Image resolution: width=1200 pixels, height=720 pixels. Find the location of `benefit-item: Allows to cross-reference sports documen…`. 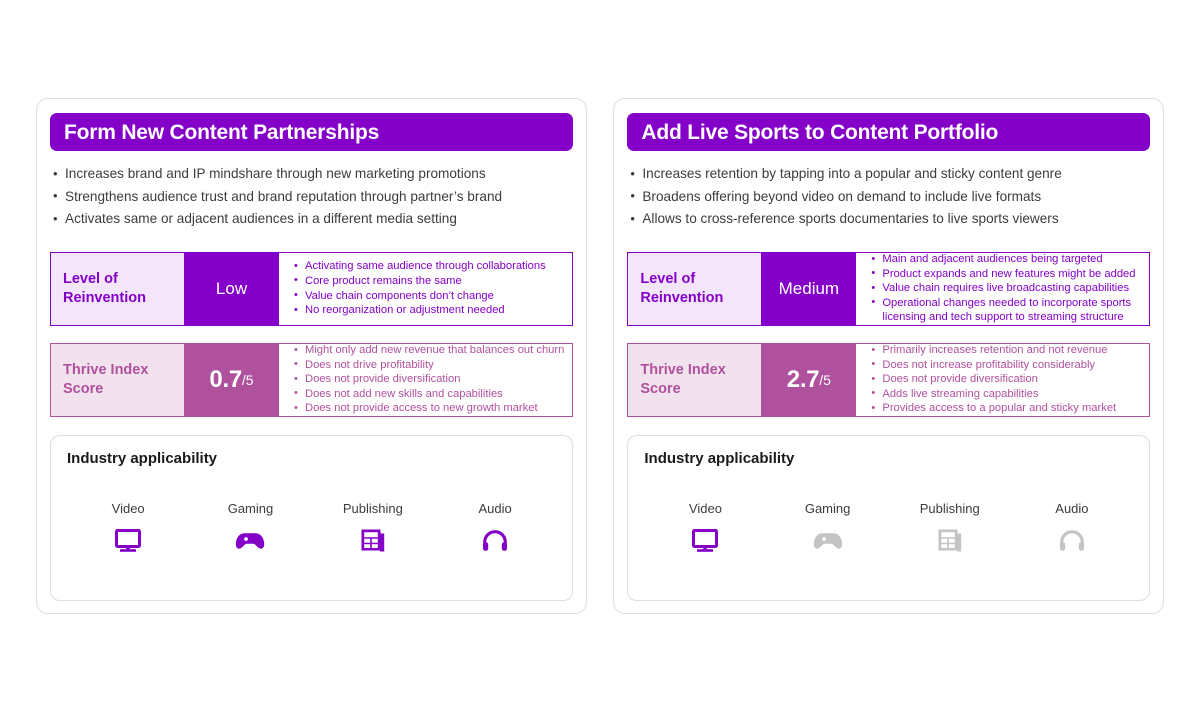

benefit-item: Allows to cross-reference sports documen… is located at coordinates (890, 219).